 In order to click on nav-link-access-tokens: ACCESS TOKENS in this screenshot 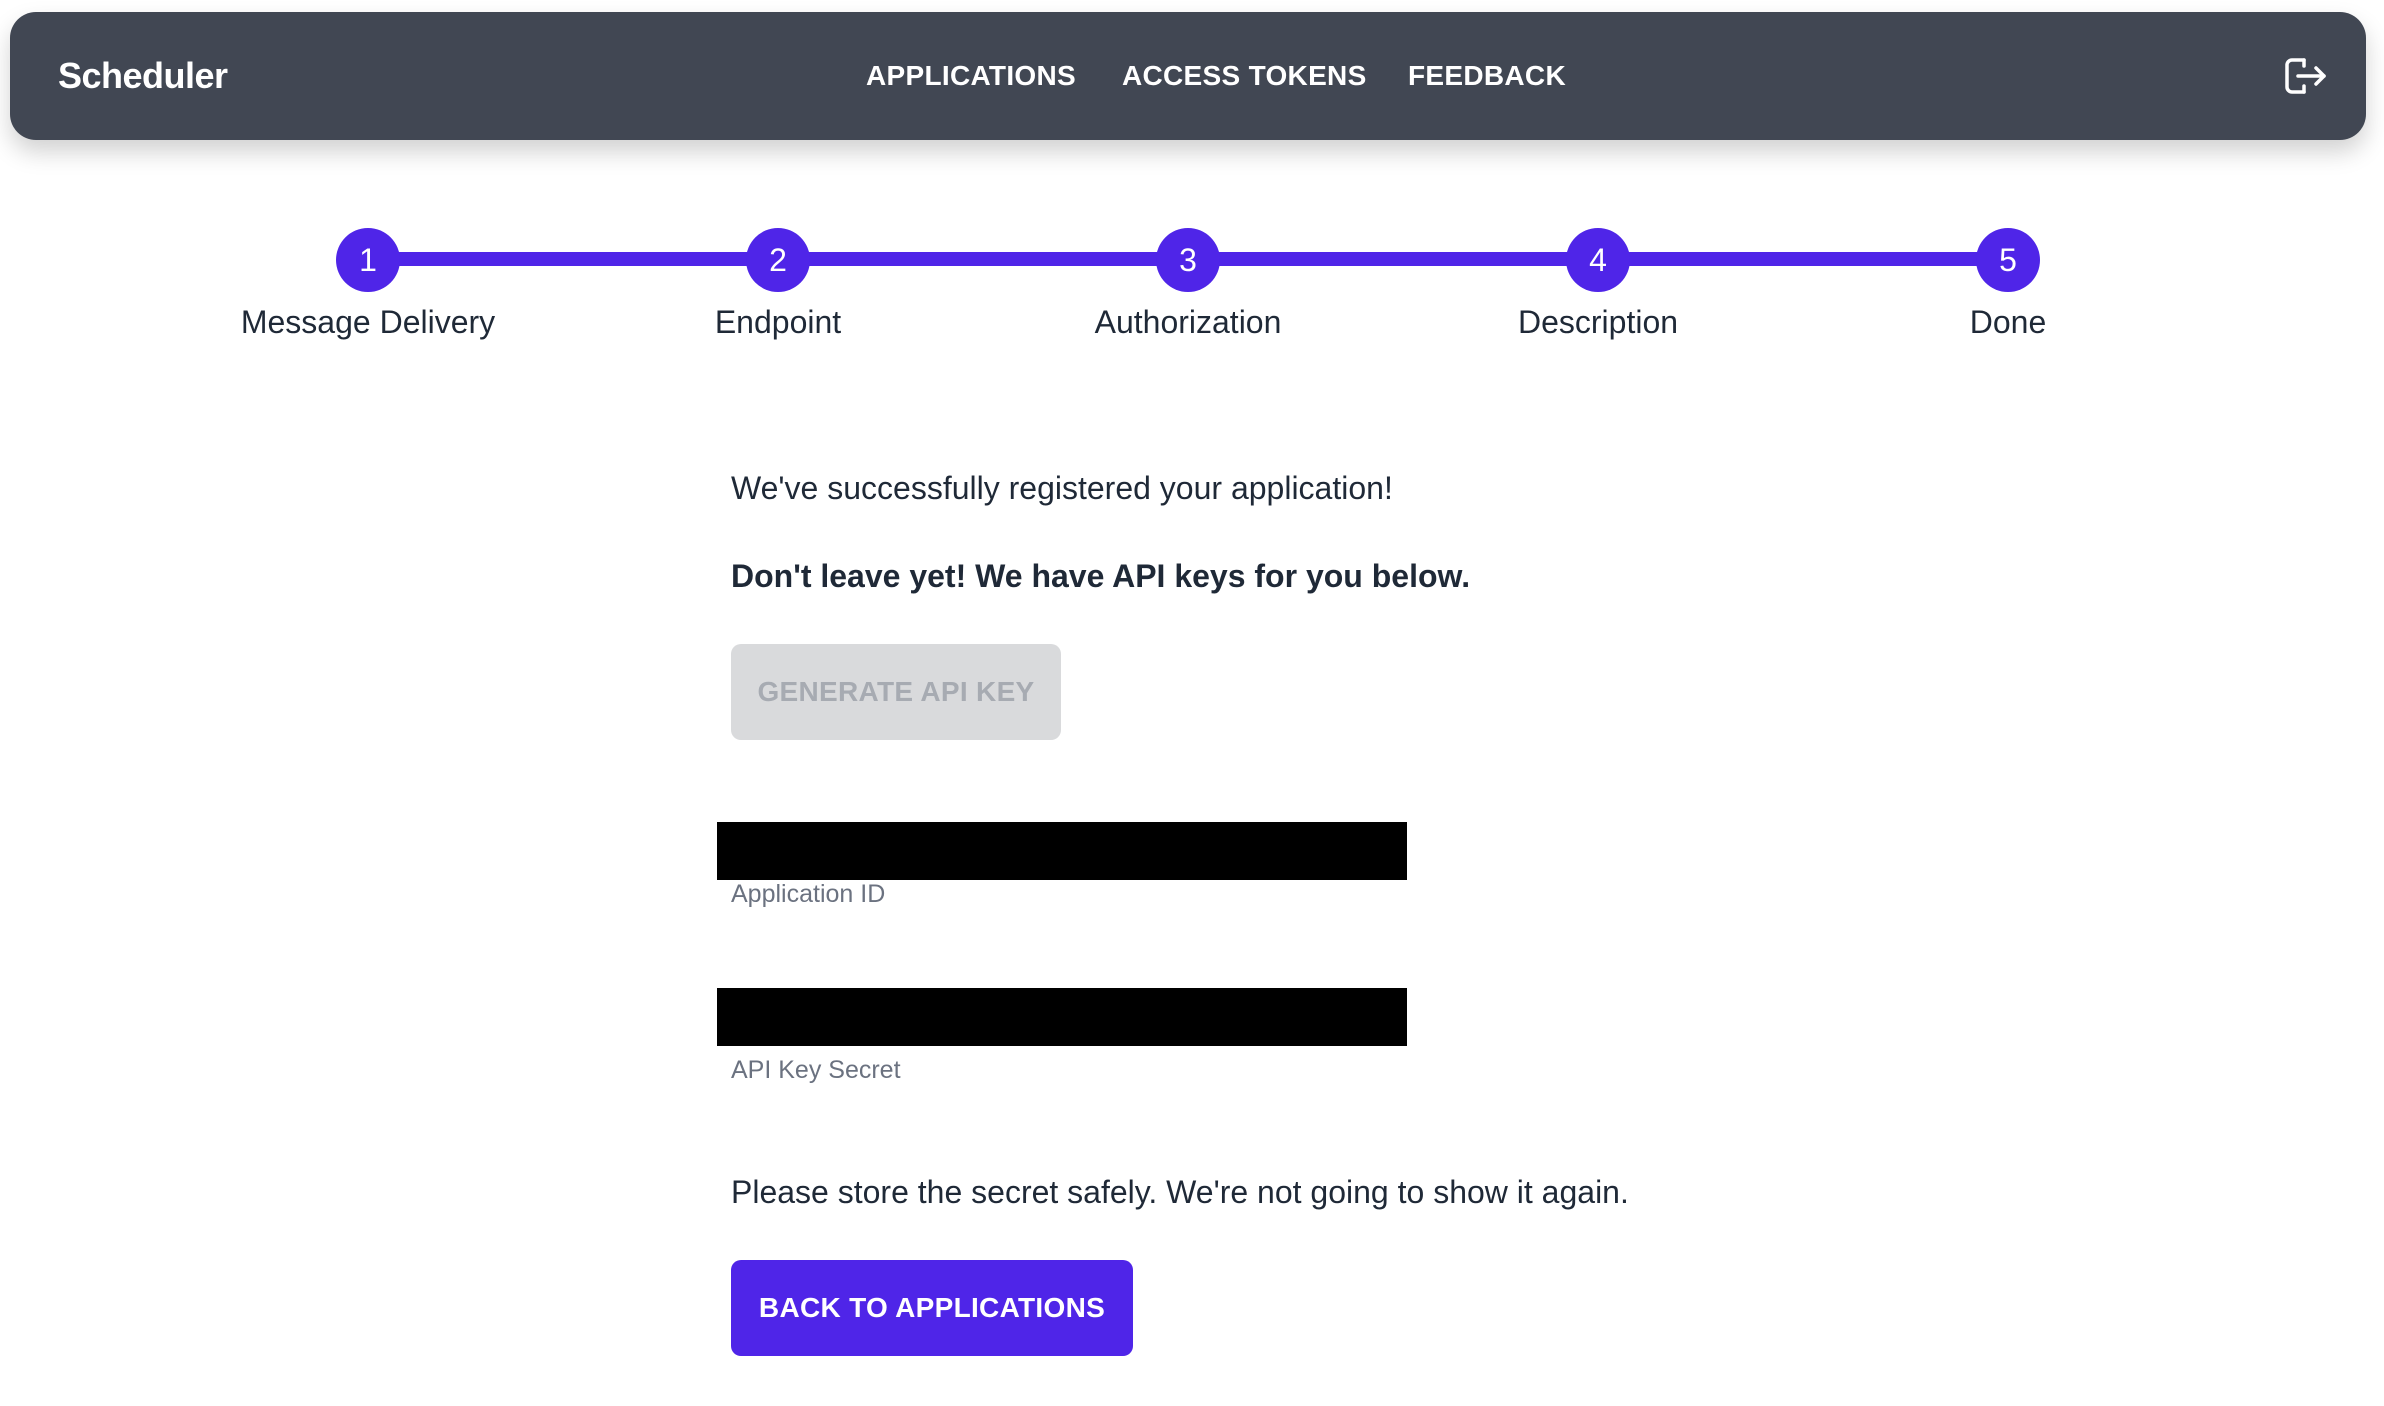, I will do `click(1244, 76)`.